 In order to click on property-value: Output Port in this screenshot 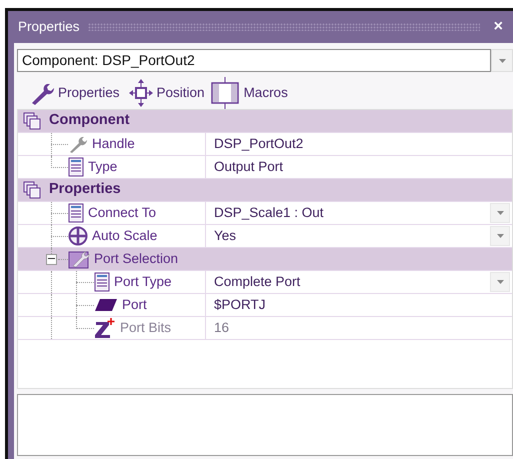, I will do `click(249, 167)`.